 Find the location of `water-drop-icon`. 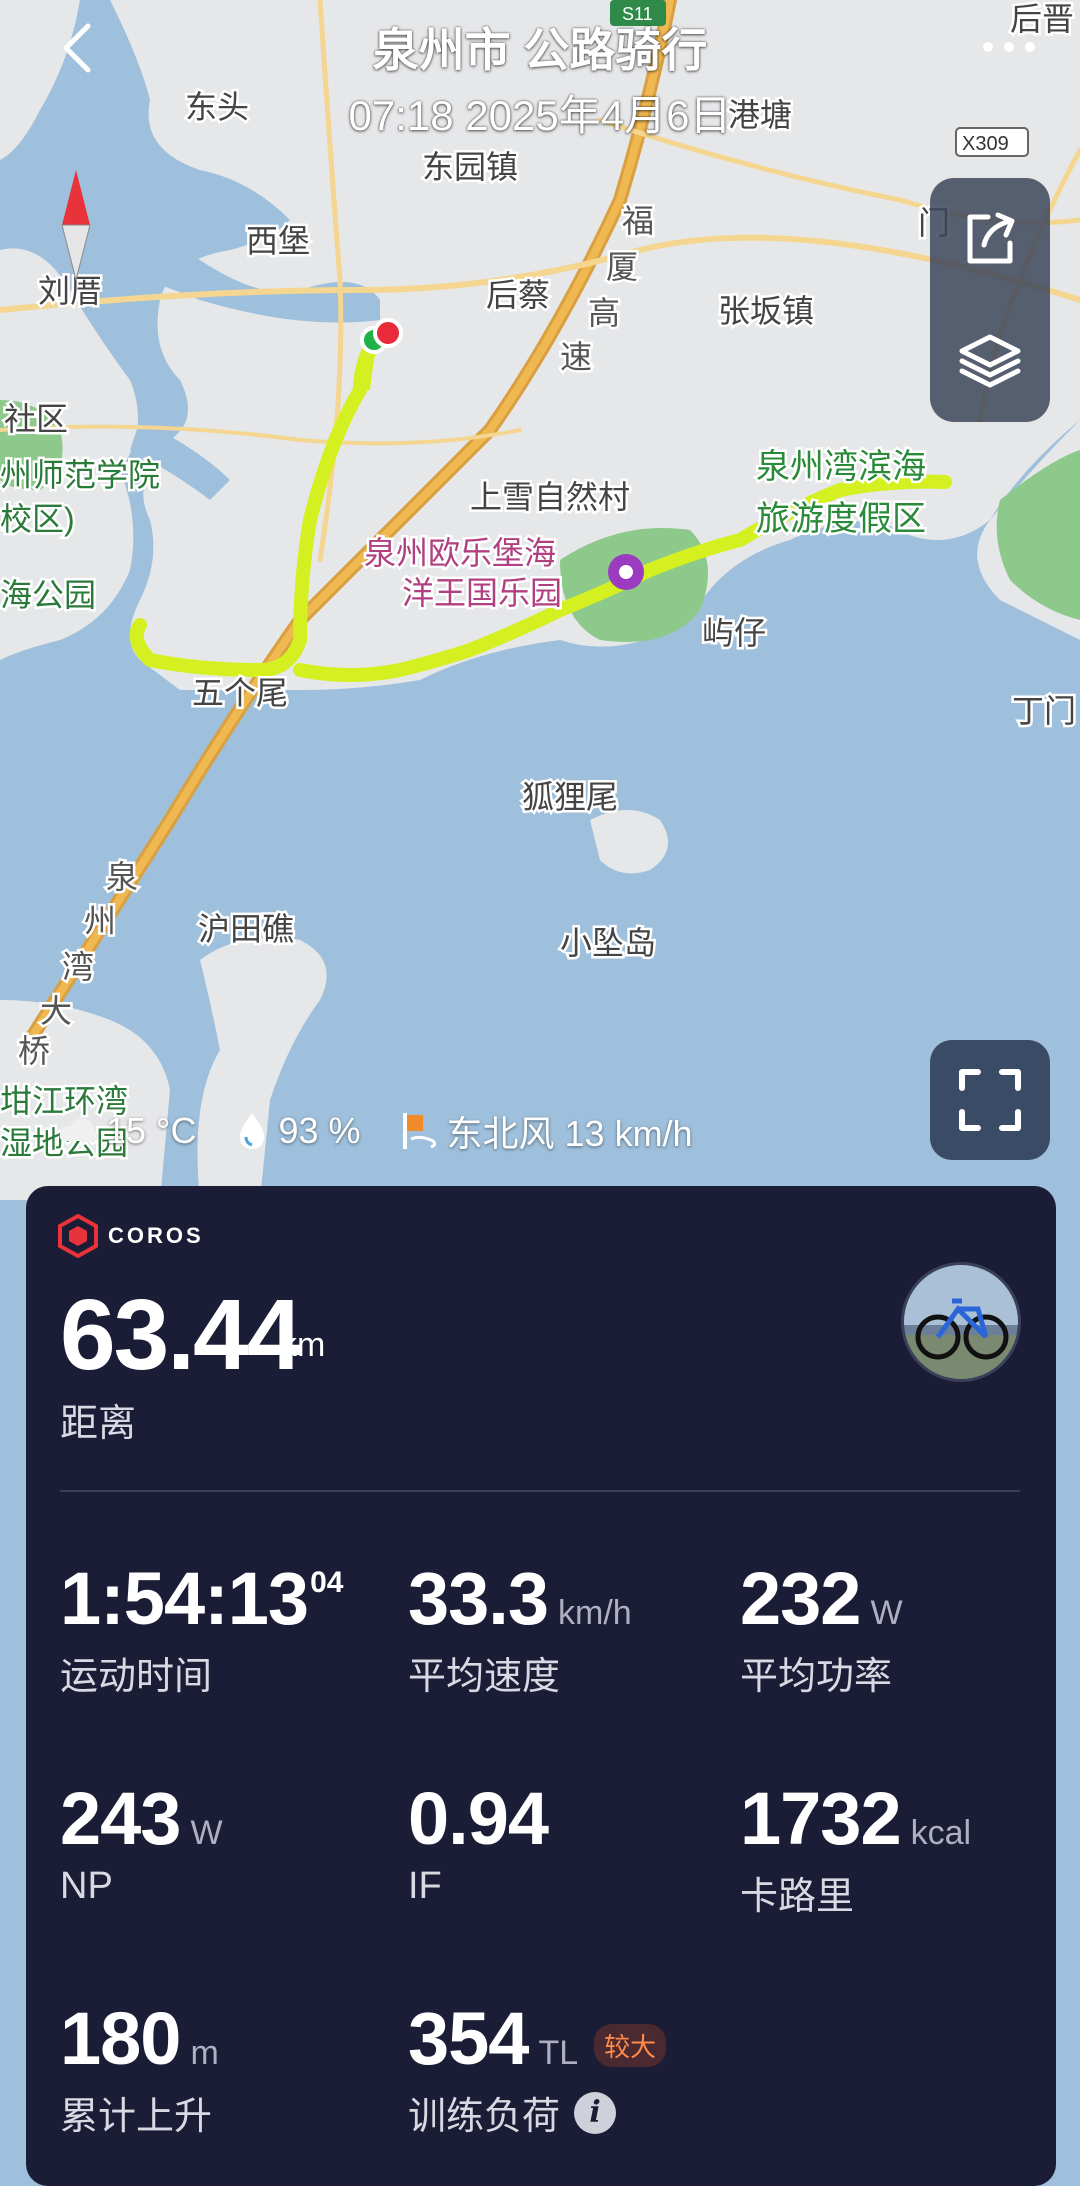

water-drop-icon is located at coordinates (252, 1131).